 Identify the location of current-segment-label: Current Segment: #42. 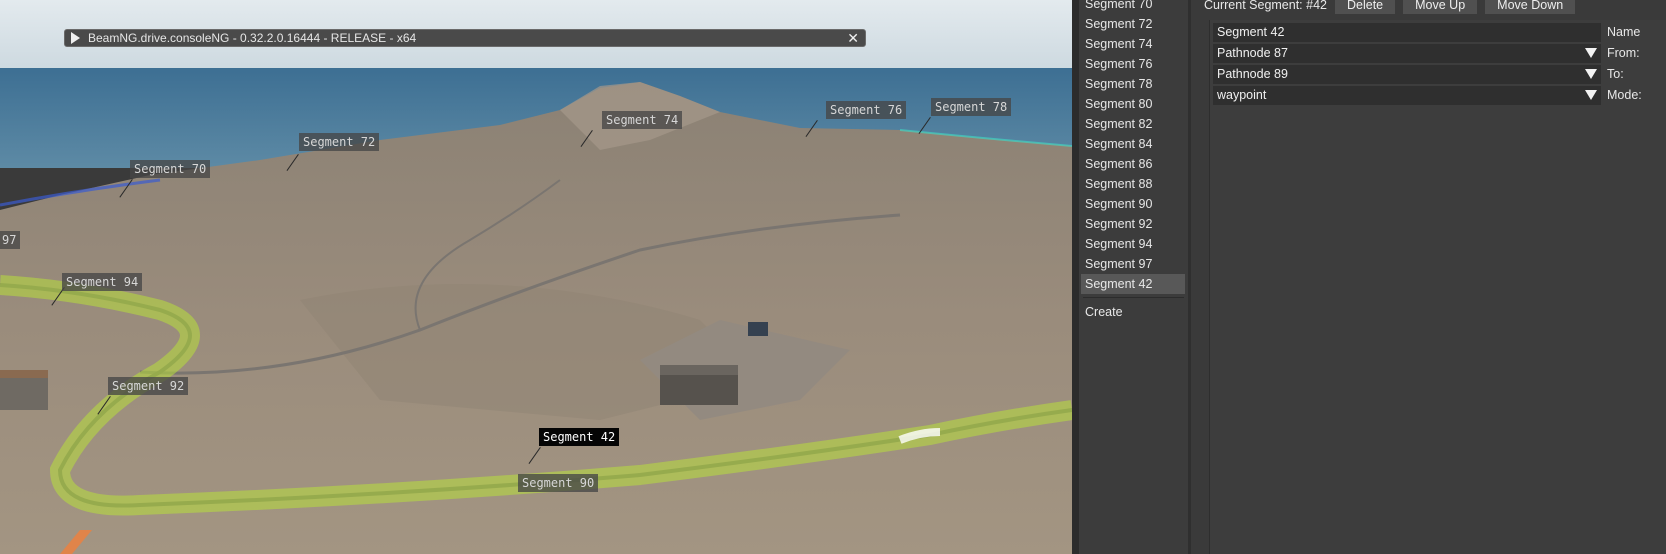
(1265, 6).